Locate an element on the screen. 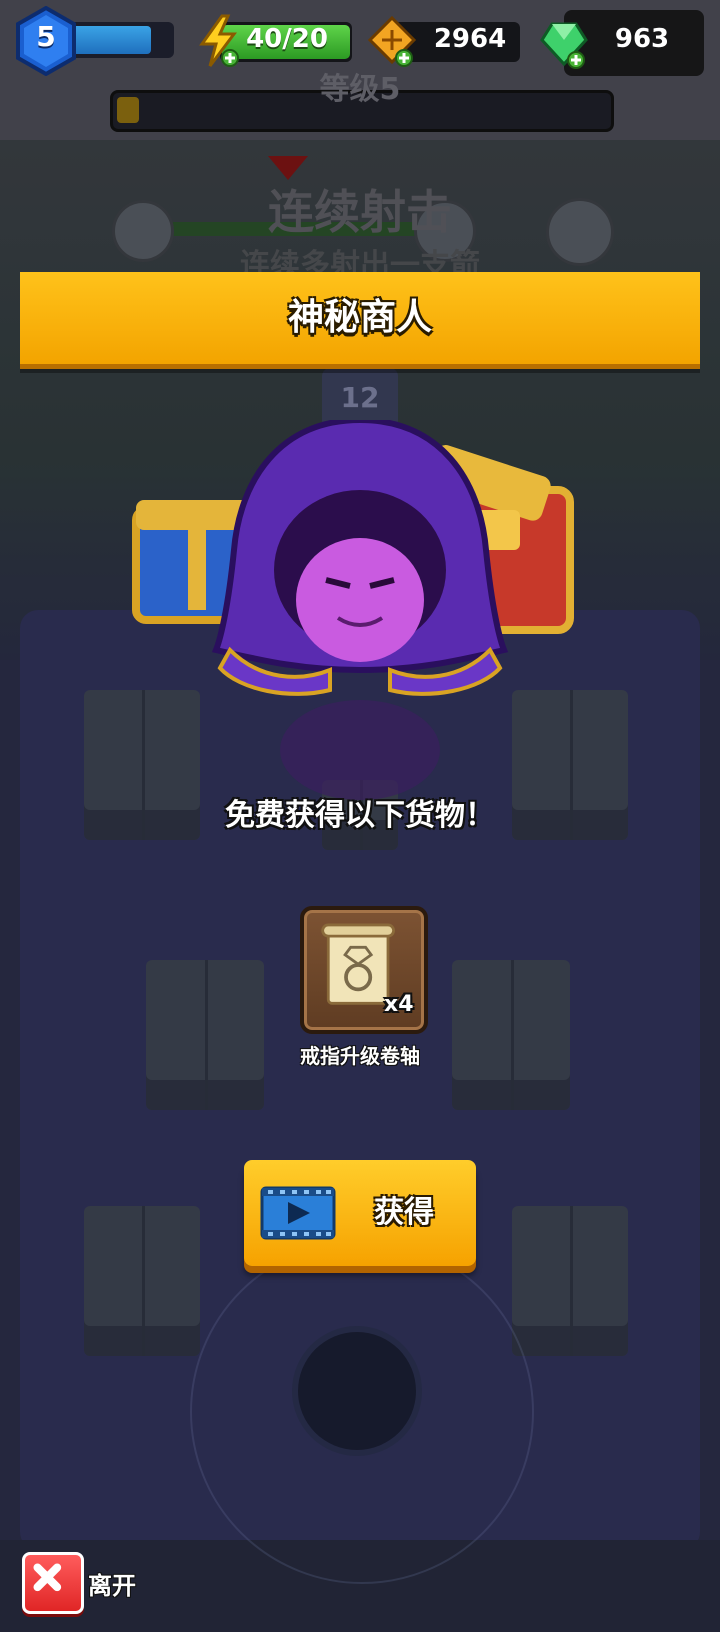 The width and height of the screenshot is (720, 1632). green-gem-icon is located at coordinates (564, 45).